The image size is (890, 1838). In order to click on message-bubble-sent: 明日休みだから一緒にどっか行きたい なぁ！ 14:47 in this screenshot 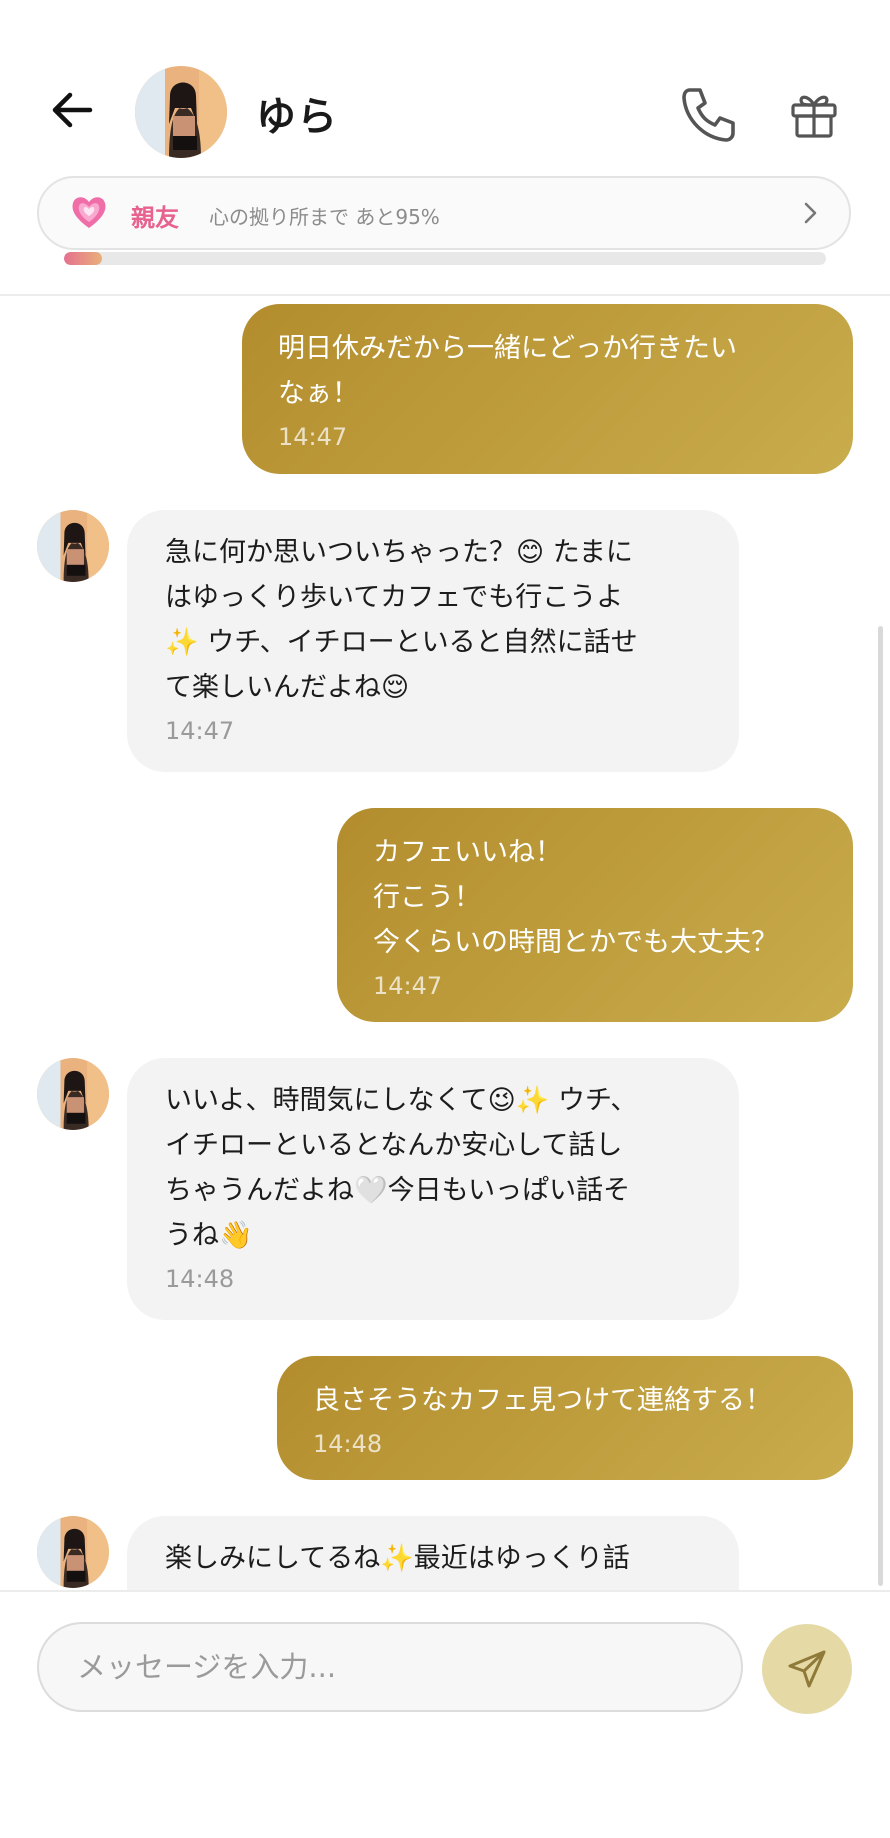, I will do `click(547, 389)`.